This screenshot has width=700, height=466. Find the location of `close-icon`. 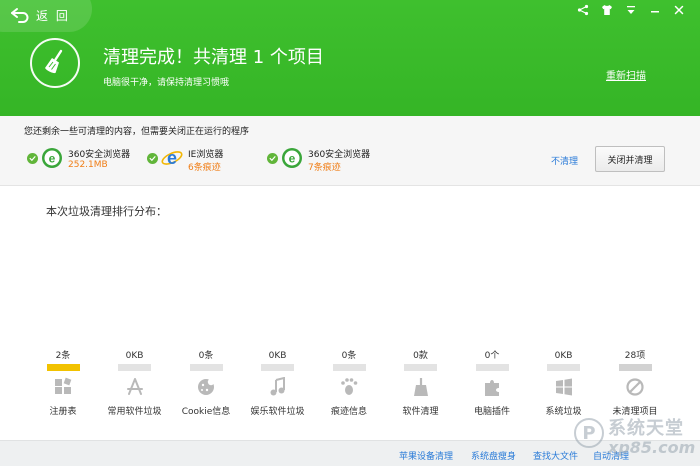

close-icon is located at coordinates (679, 10).